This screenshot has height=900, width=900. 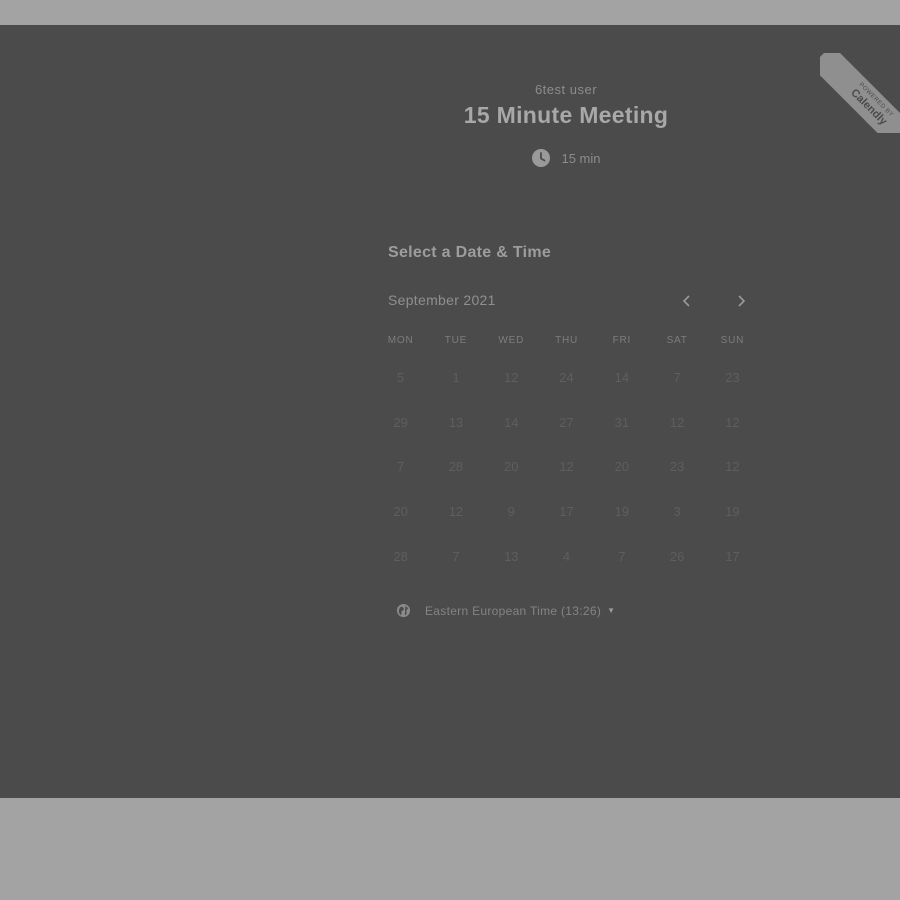 I want to click on weekday-wed: WED, so click(x=511, y=340).